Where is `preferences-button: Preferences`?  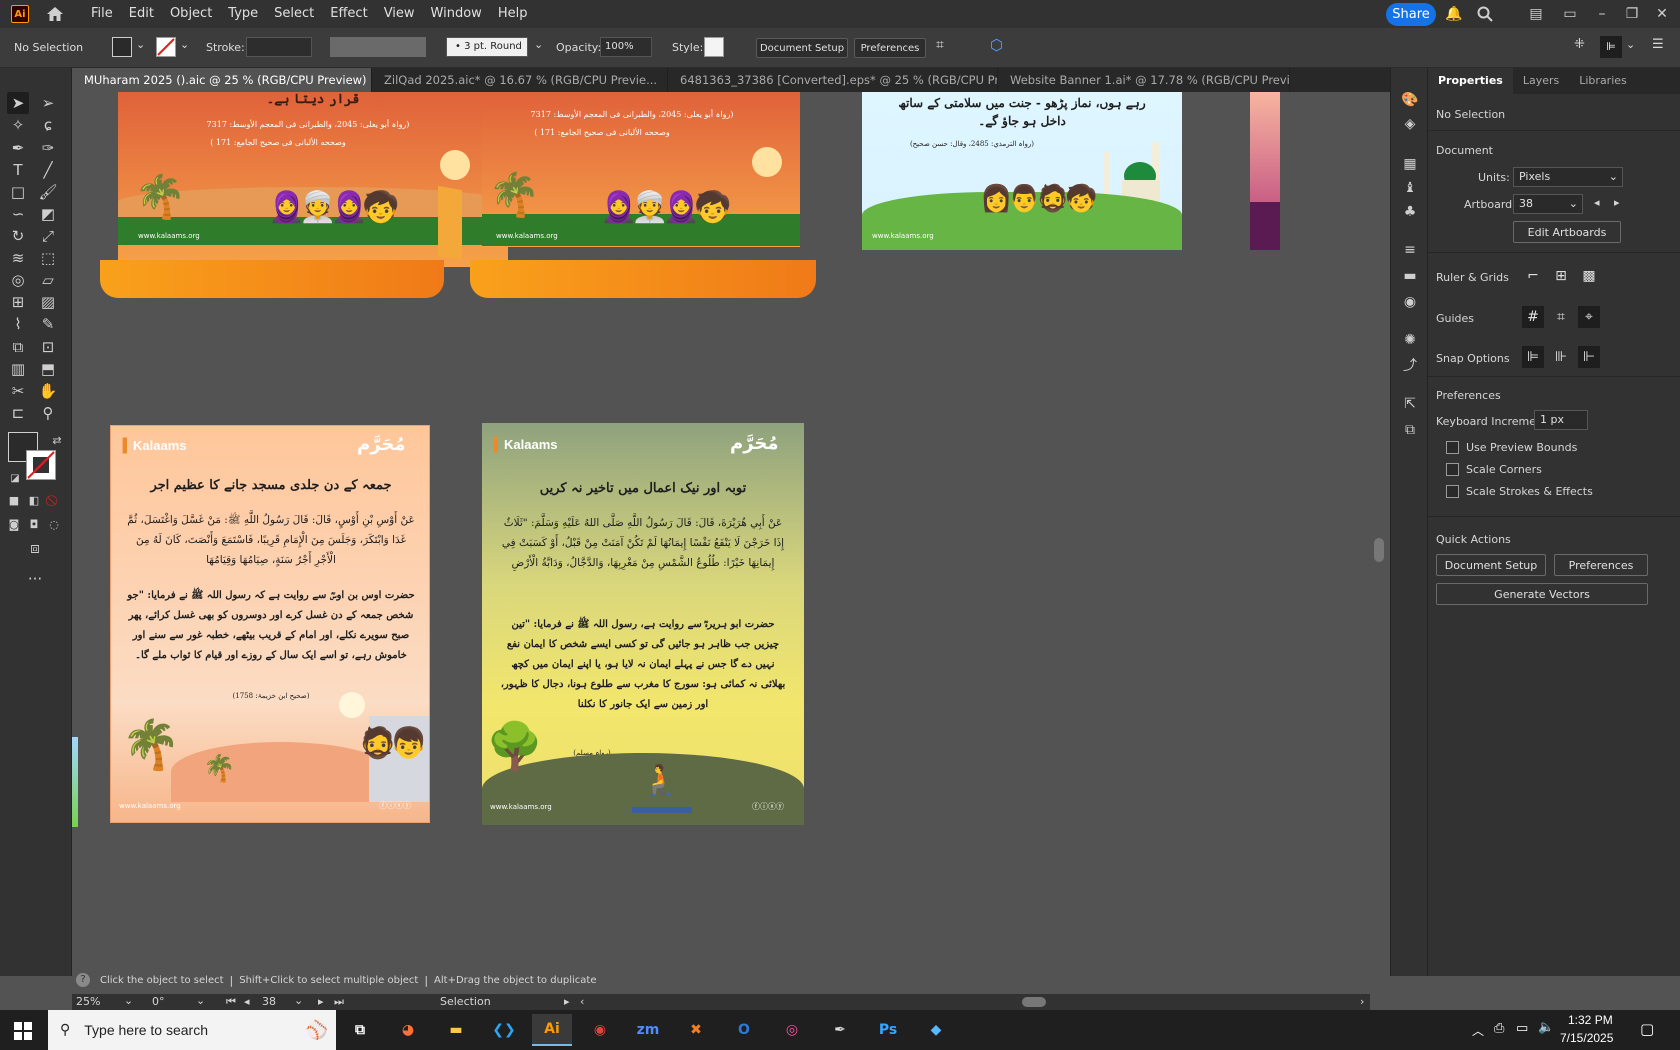
preferences-button: Preferences is located at coordinates (890, 48).